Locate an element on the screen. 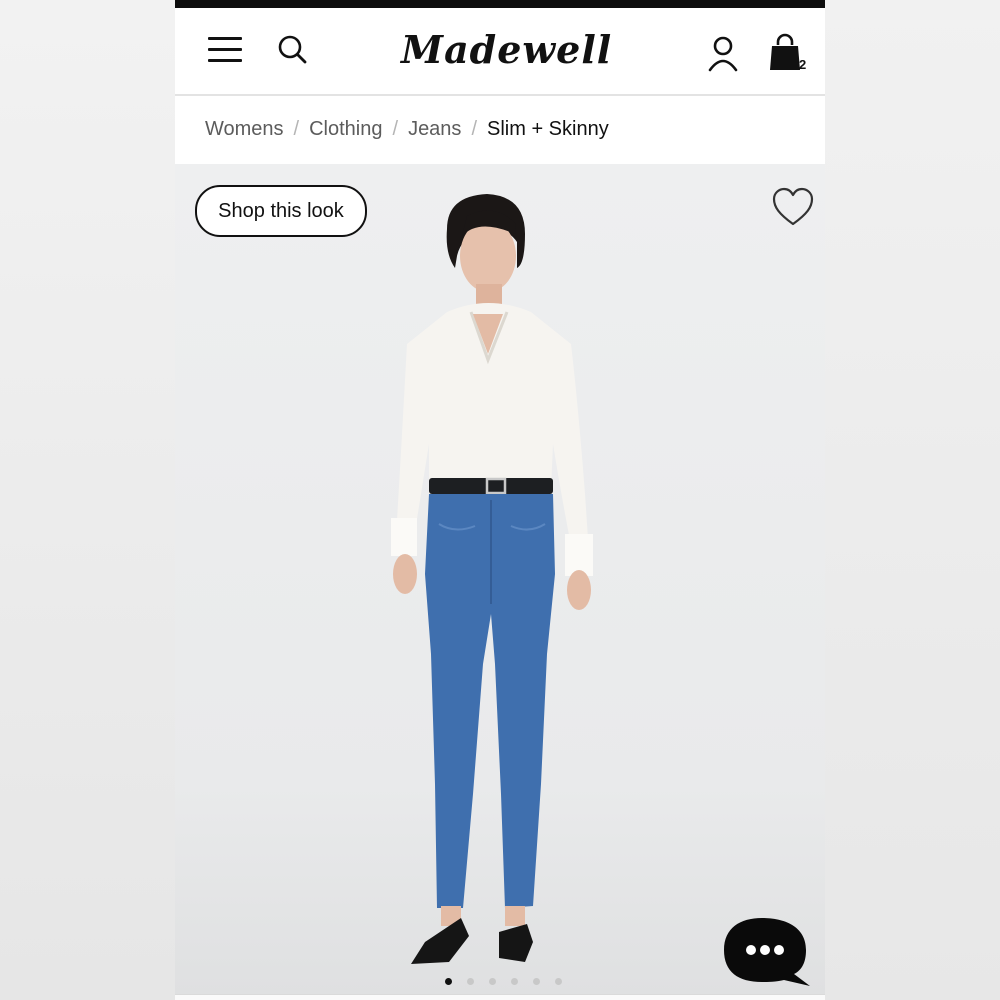 The width and height of the screenshot is (1000, 1000). breadcrumb: Womens / Clothing / Jeans / Slim + Skinny is located at coordinates (500, 130).